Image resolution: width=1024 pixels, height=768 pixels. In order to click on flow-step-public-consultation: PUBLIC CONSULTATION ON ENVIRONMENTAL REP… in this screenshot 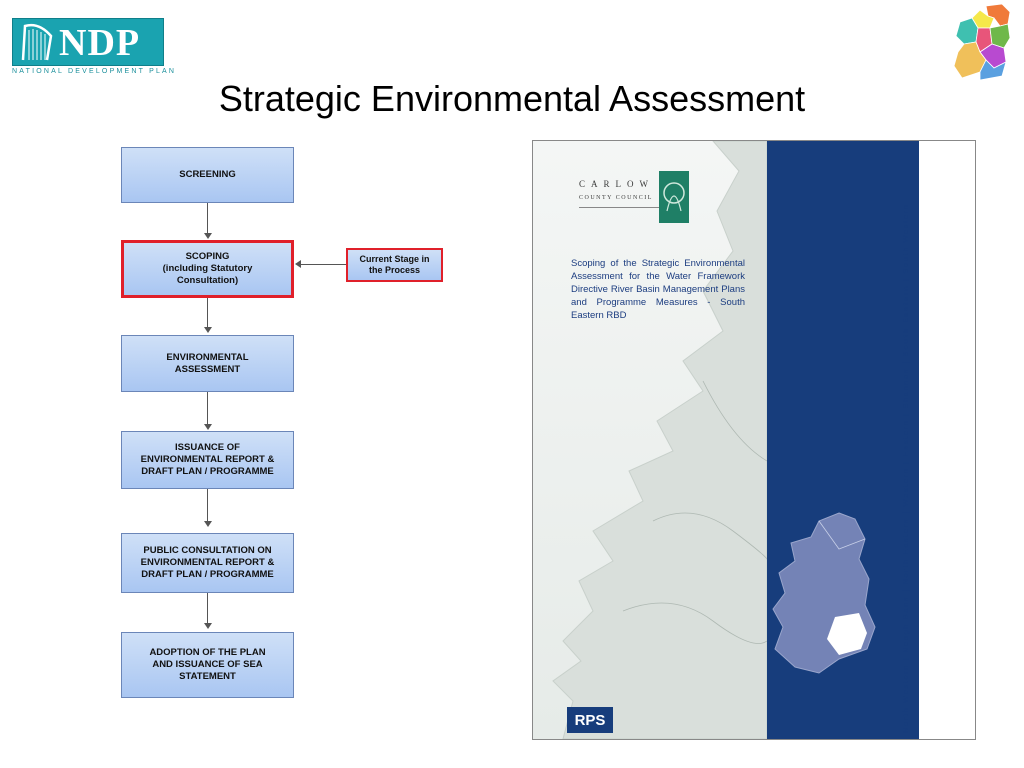, I will do `click(207, 563)`.